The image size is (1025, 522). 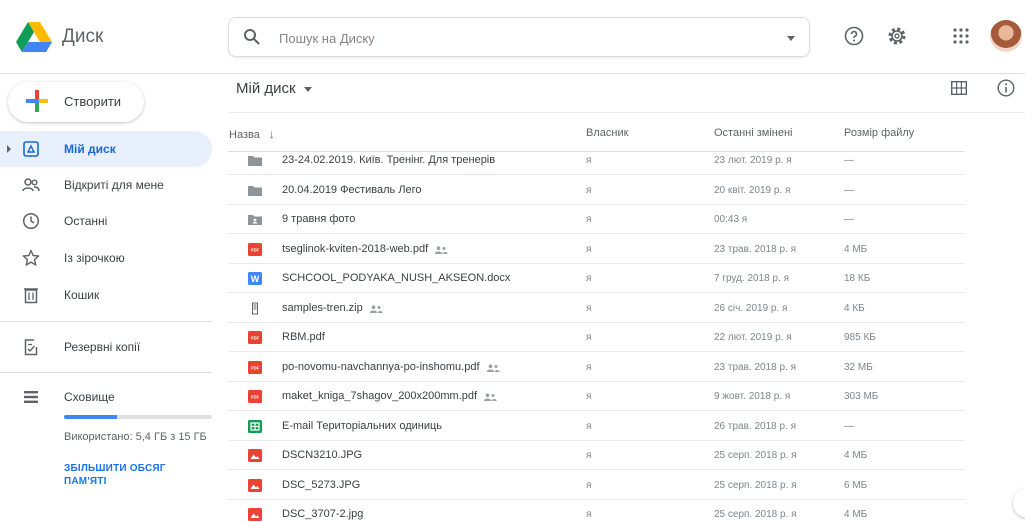 What do you see at coordinates (854, 36) in the screenshot?
I see `help-icon` at bounding box center [854, 36].